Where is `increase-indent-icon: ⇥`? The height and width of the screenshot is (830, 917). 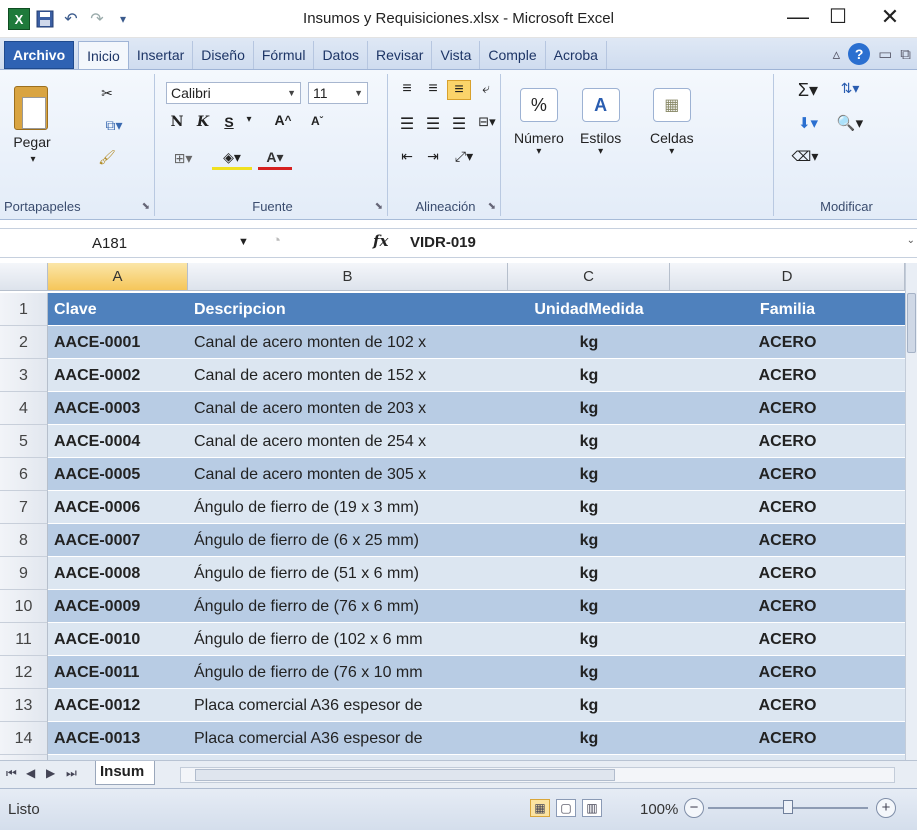 increase-indent-icon: ⇥ is located at coordinates (433, 156).